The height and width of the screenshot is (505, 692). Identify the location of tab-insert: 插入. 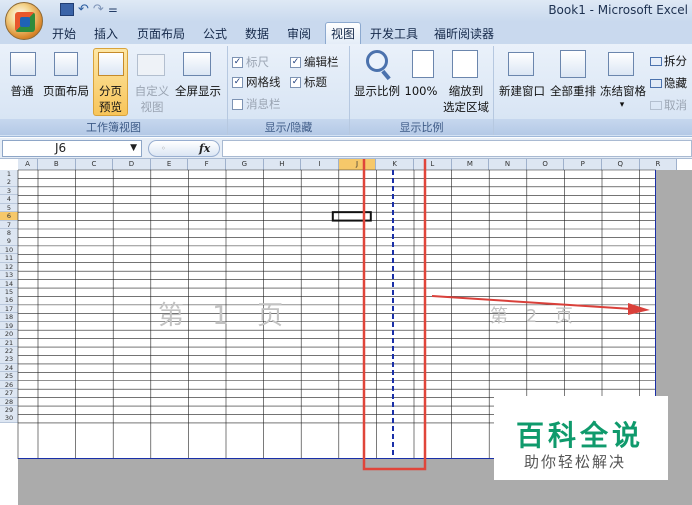
(106, 33).